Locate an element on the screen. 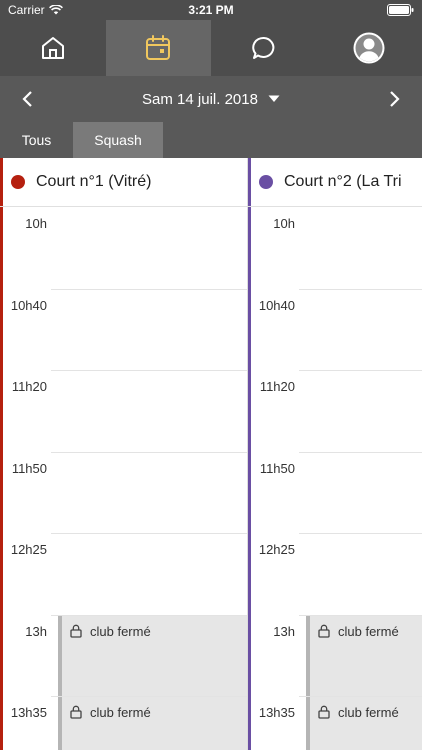 This screenshot has width=422, height=750. court-header: Court n°1 (Vitré) is located at coordinates (124, 182).